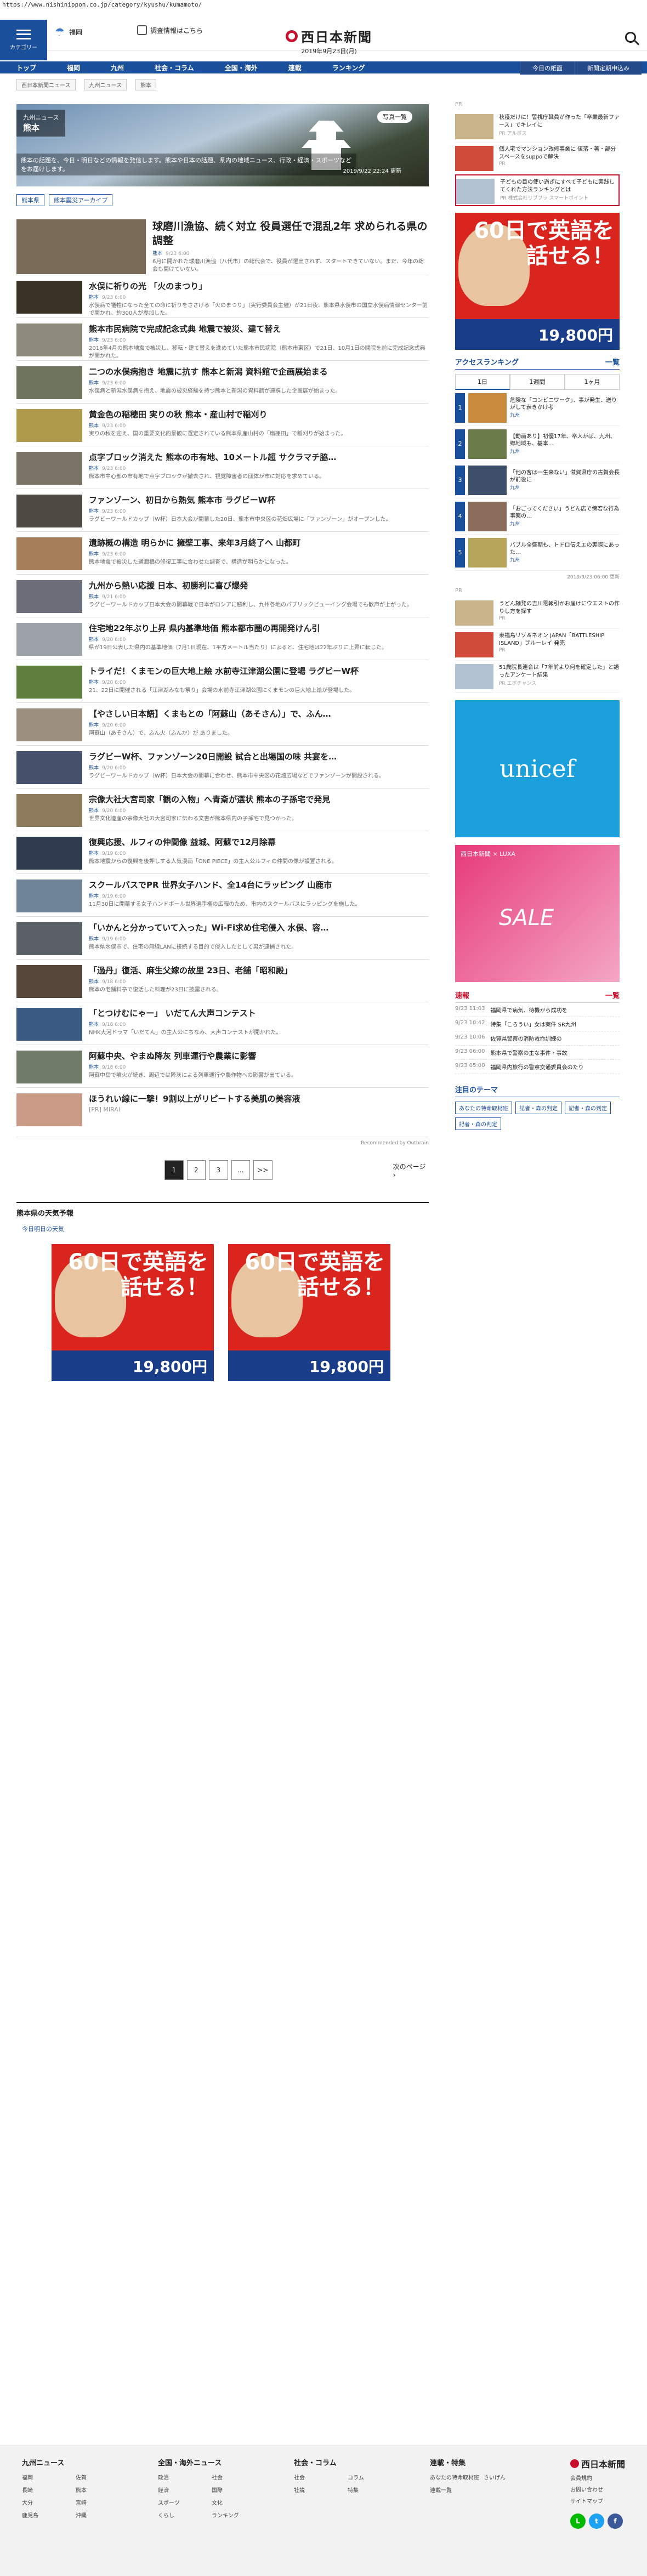  Describe the element at coordinates (537, 382) in the screenshot. I see `ranking-tab: 1週間` at that location.